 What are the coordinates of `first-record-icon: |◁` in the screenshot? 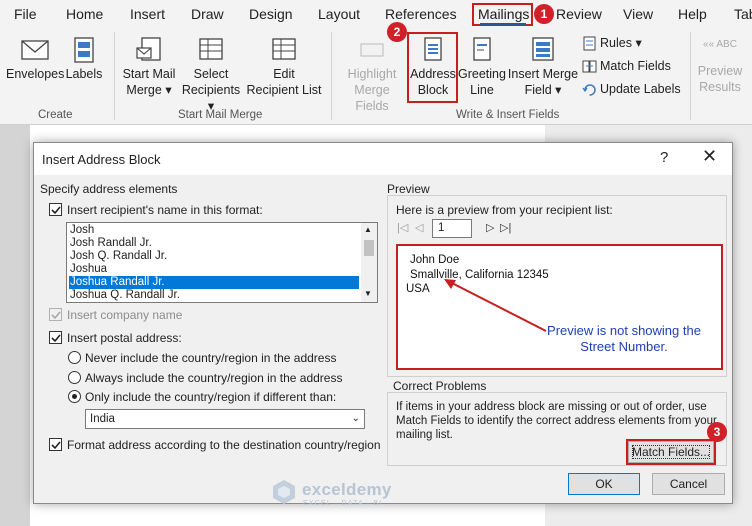 It's located at (402, 227).